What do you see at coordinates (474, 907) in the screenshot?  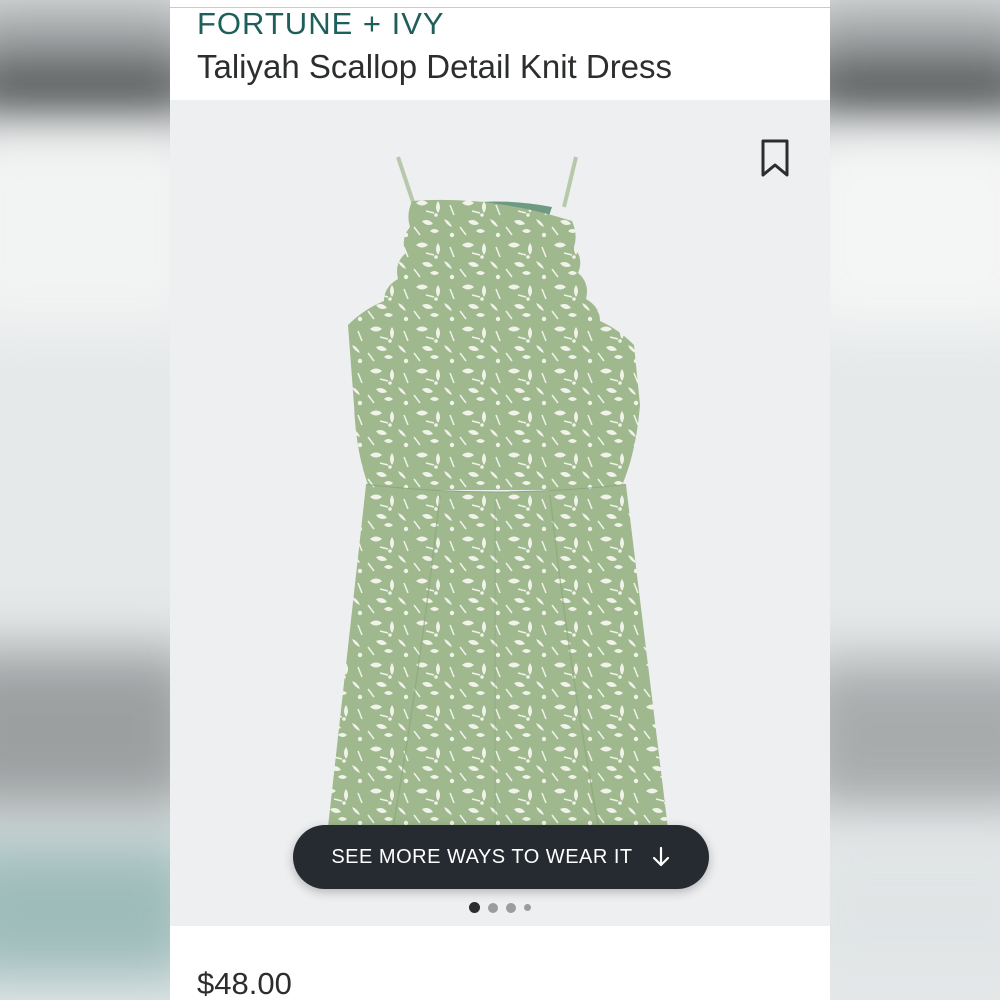 I see `carousel-dot-active` at bounding box center [474, 907].